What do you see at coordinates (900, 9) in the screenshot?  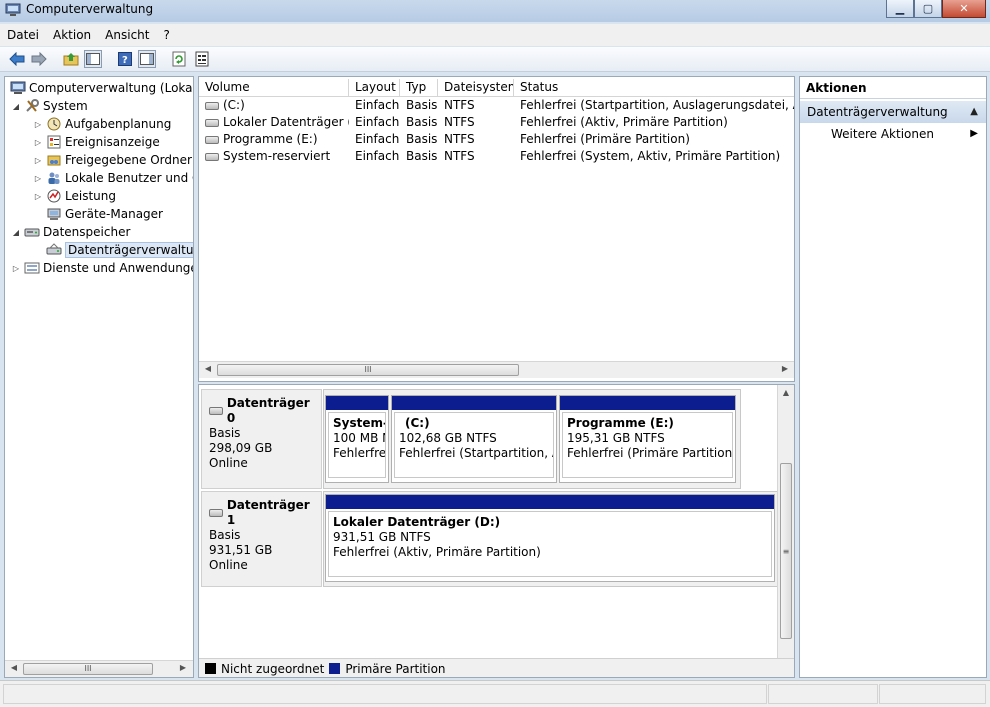 I see `minimize-button: ▁` at bounding box center [900, 9].